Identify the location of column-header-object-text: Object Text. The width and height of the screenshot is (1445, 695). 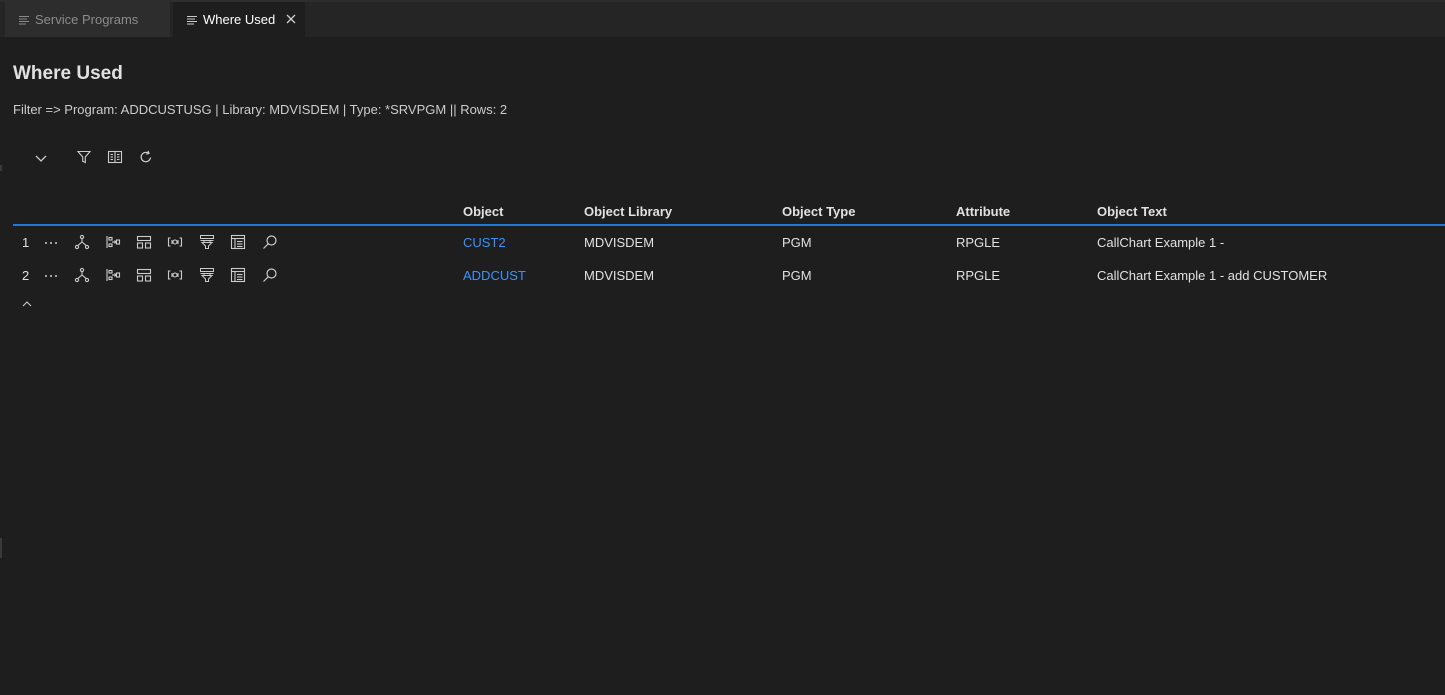
(1132, 211).